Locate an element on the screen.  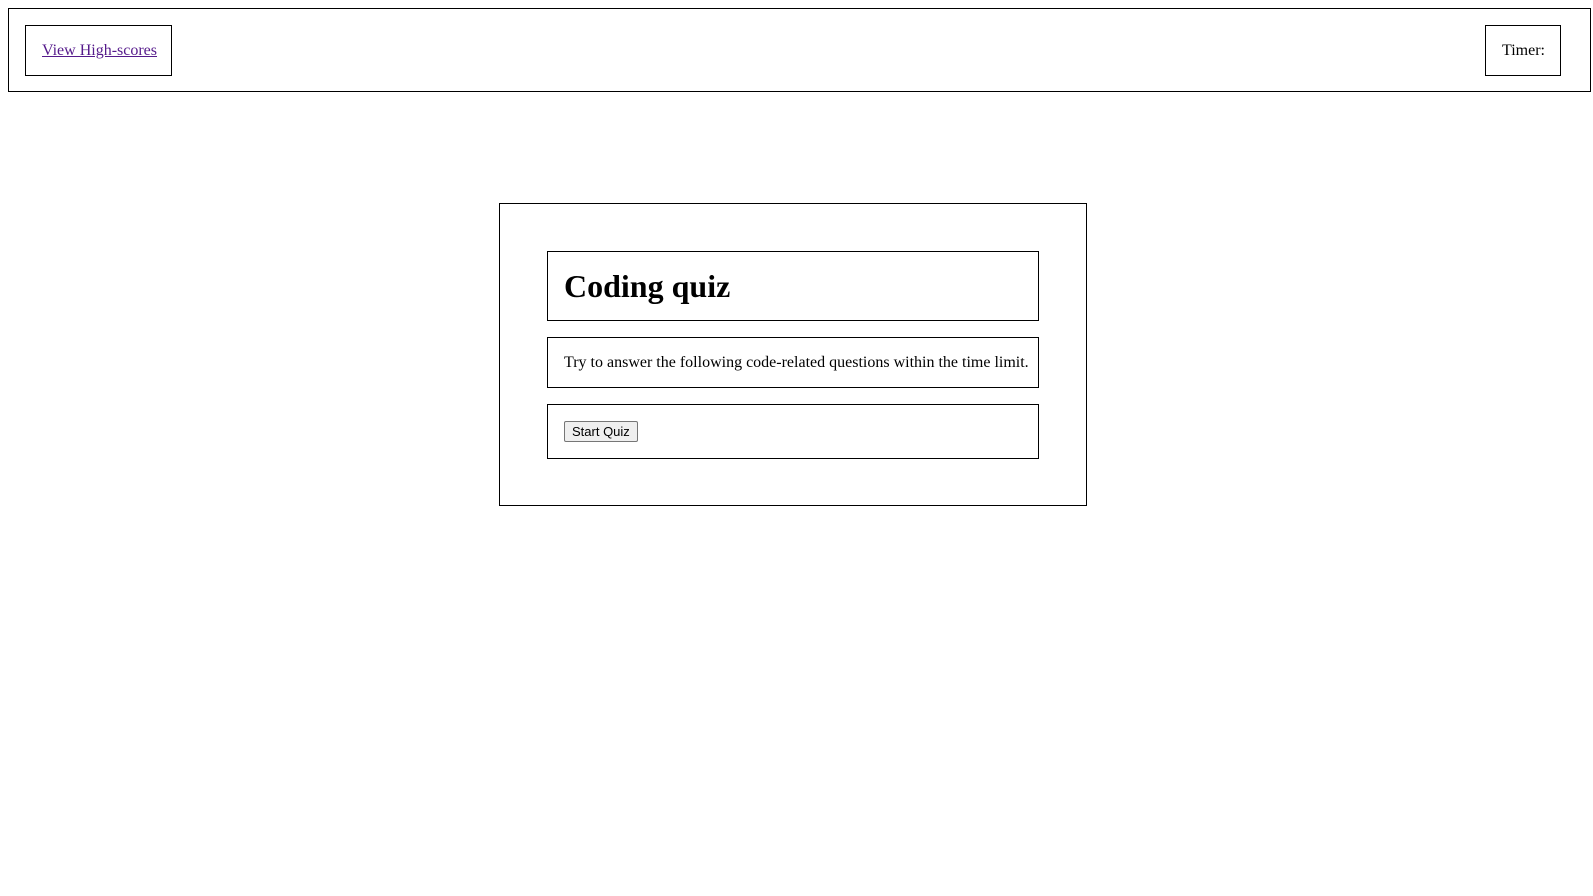
timer-label: Timer: is located at coordinates (1523, 50).